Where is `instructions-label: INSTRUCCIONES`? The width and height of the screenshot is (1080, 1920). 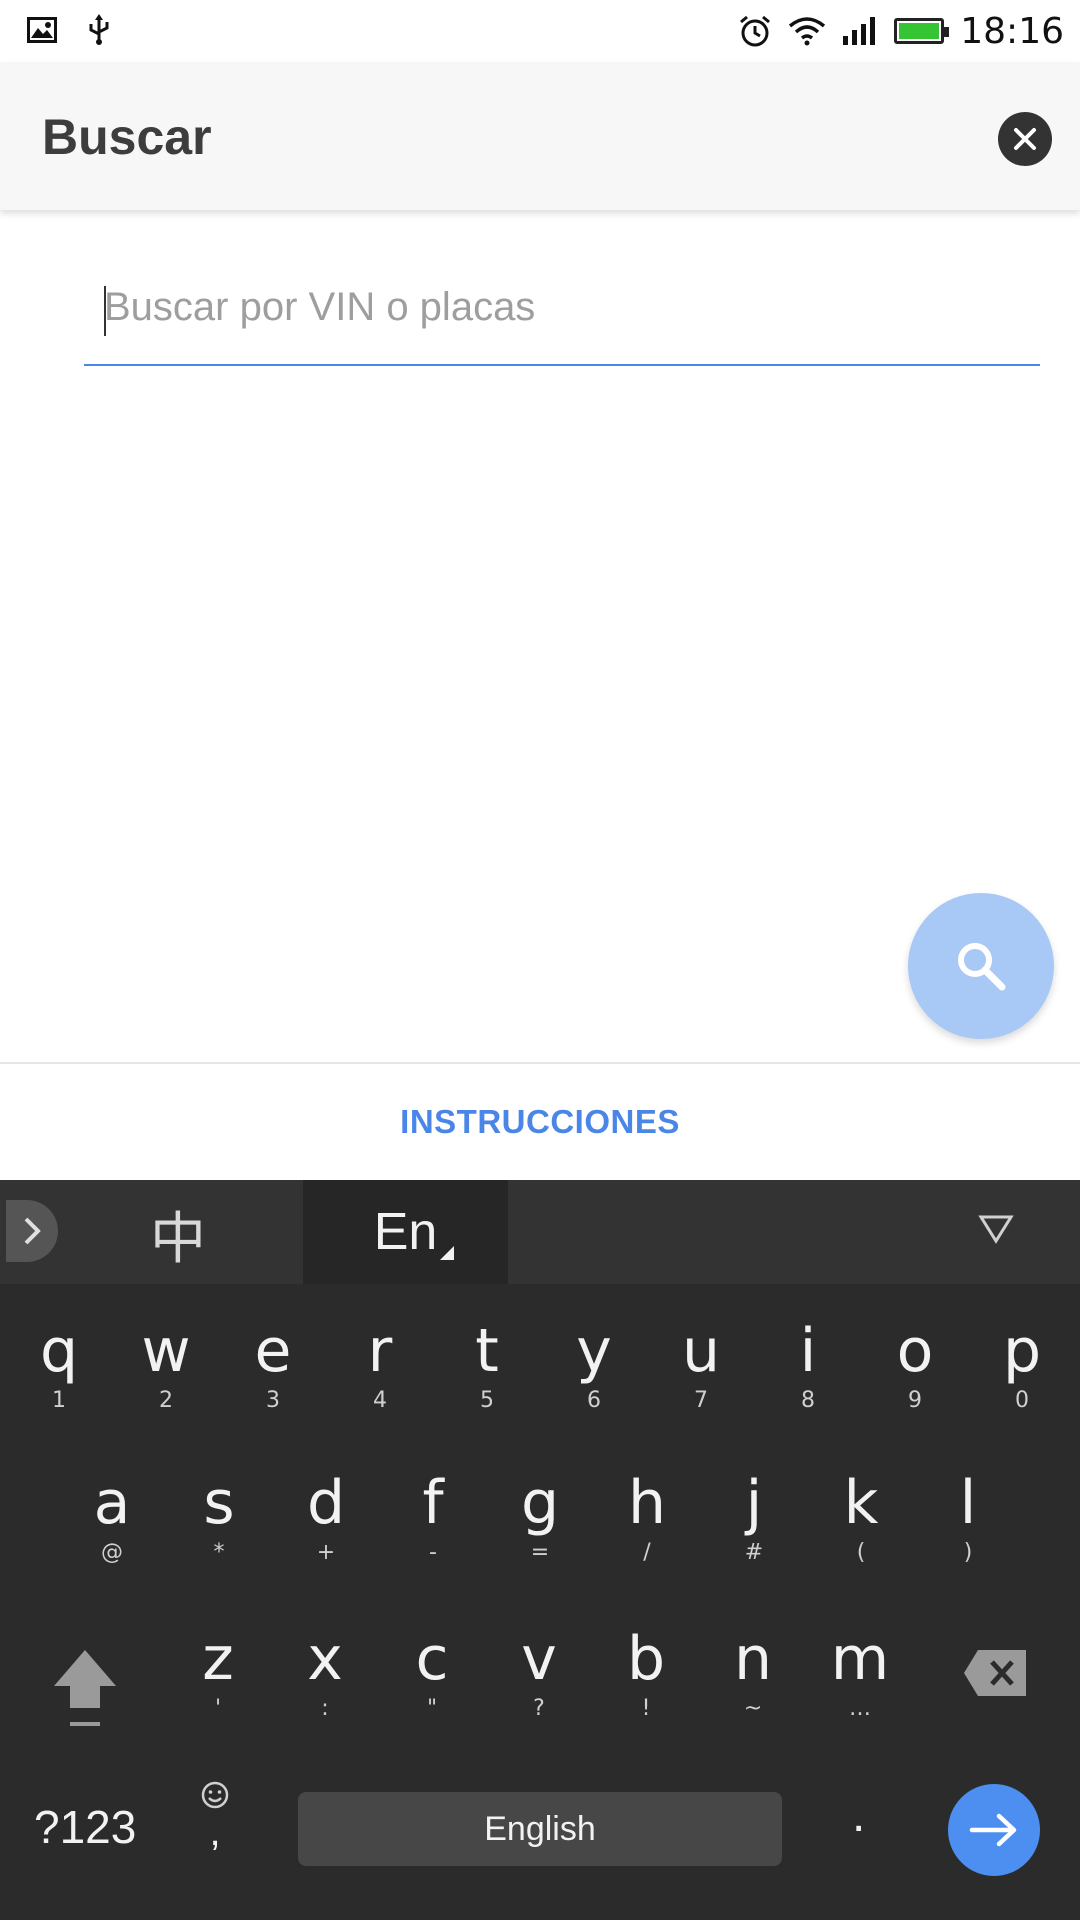 instructions-label: INSTRUCCIONES is located at coordinates (540, 1121).